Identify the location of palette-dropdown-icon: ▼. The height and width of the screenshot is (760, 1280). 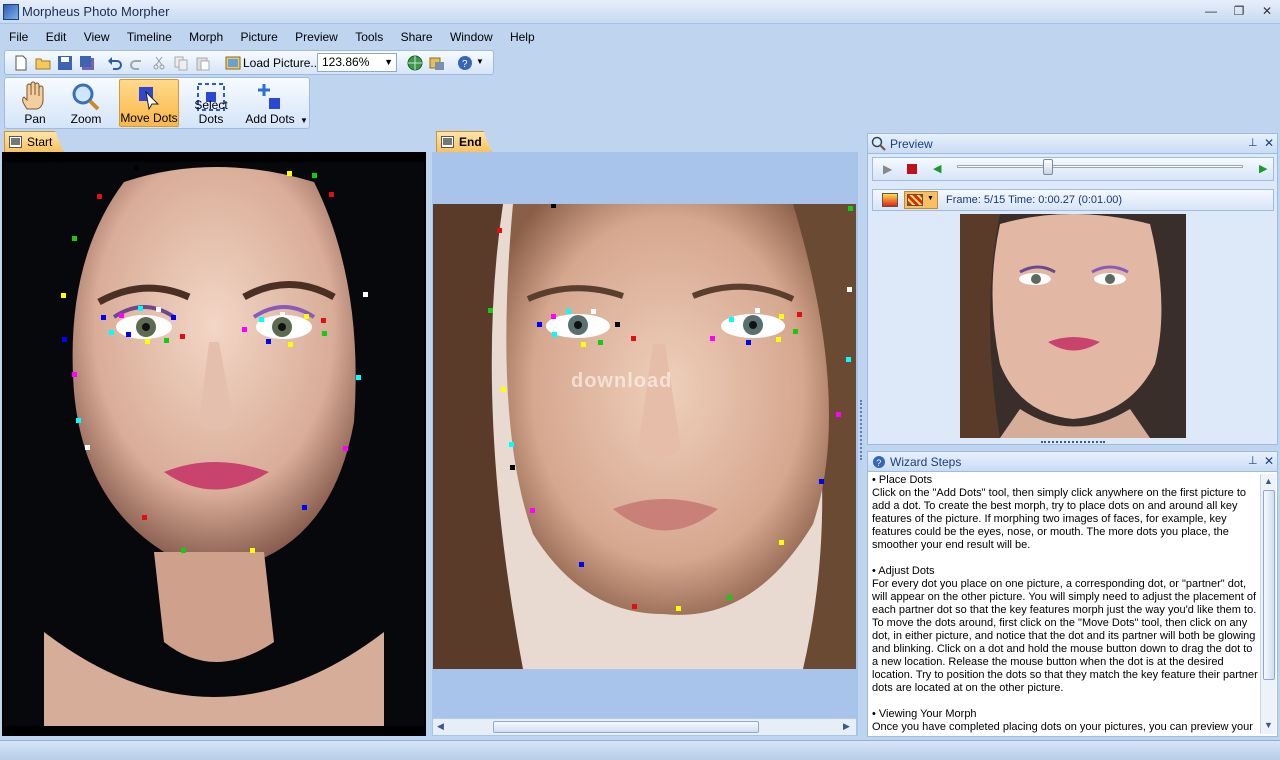
(304, 120).